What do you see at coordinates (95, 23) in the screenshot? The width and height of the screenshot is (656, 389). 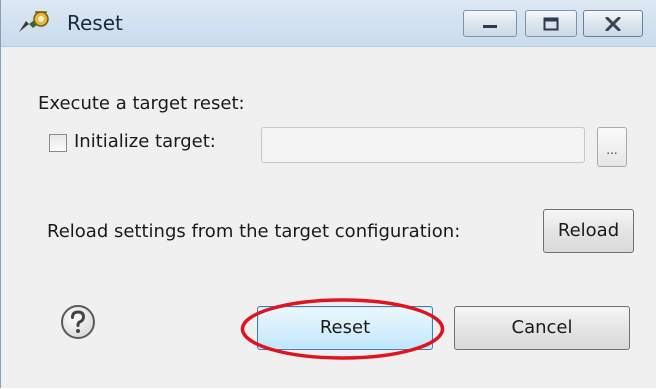 I see `window-title: Reset` at bounding box center [95, 23].